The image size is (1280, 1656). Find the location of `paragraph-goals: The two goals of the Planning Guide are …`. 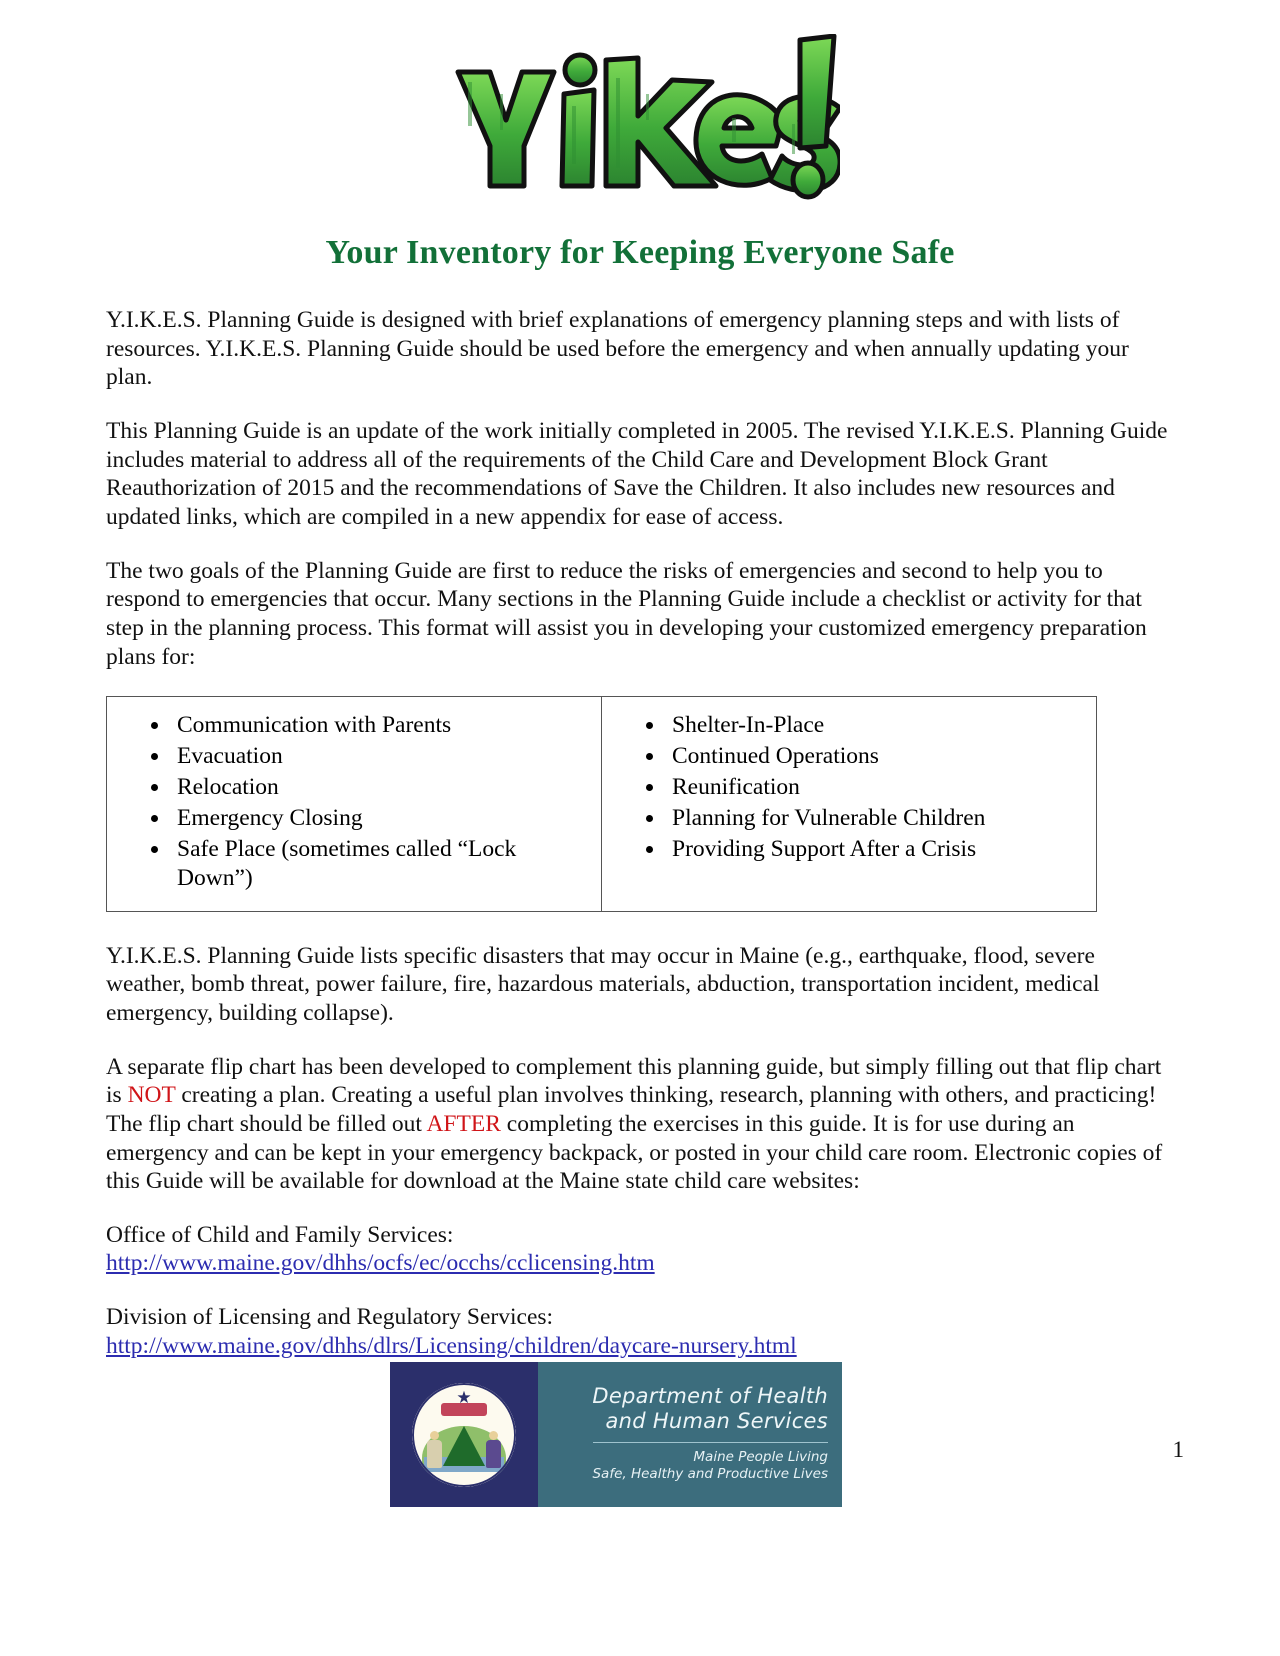

paragraph-goals: The two goals of the Planning Guide are … is located at coordinates (626, 613).